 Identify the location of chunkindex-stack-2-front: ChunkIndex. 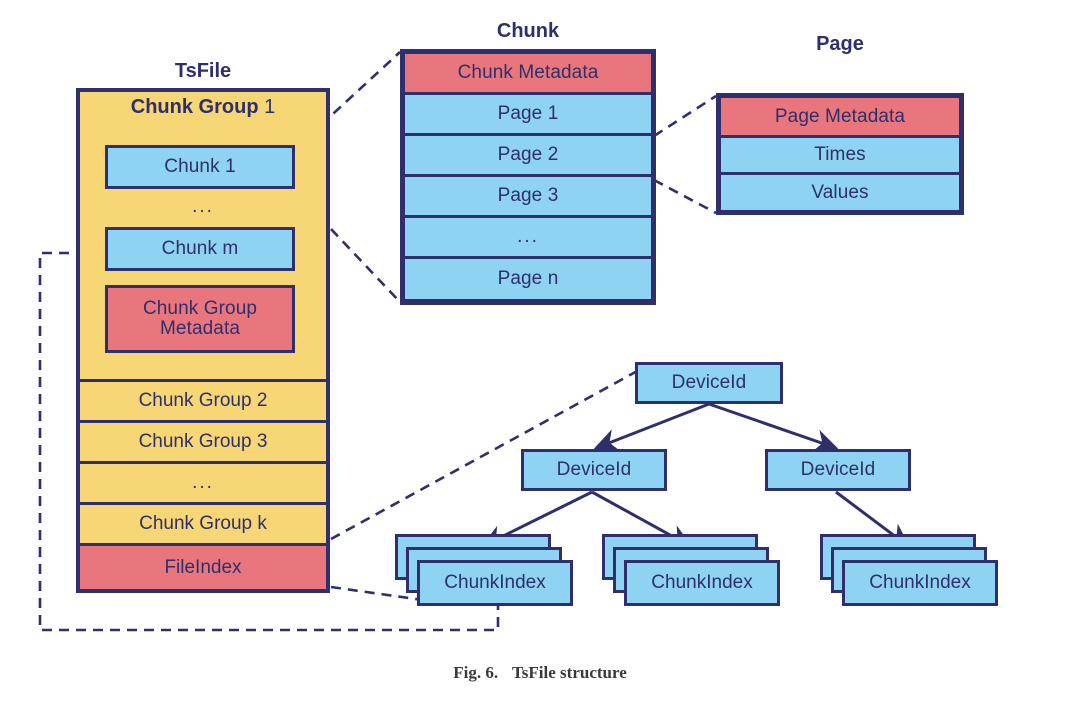
(702, 583).